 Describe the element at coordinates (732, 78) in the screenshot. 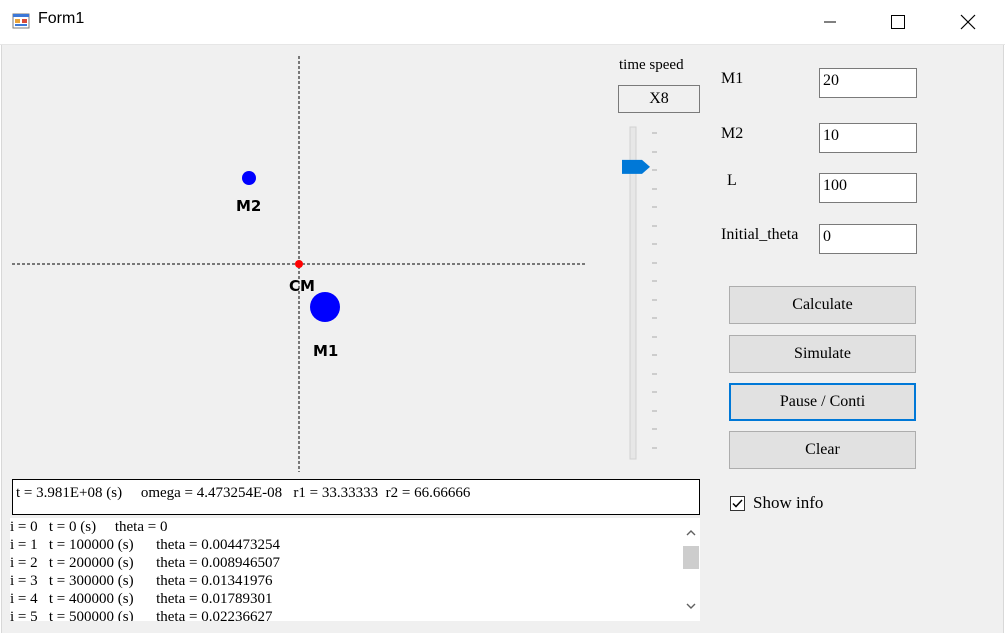

I see `m1-label: M1` at that location.